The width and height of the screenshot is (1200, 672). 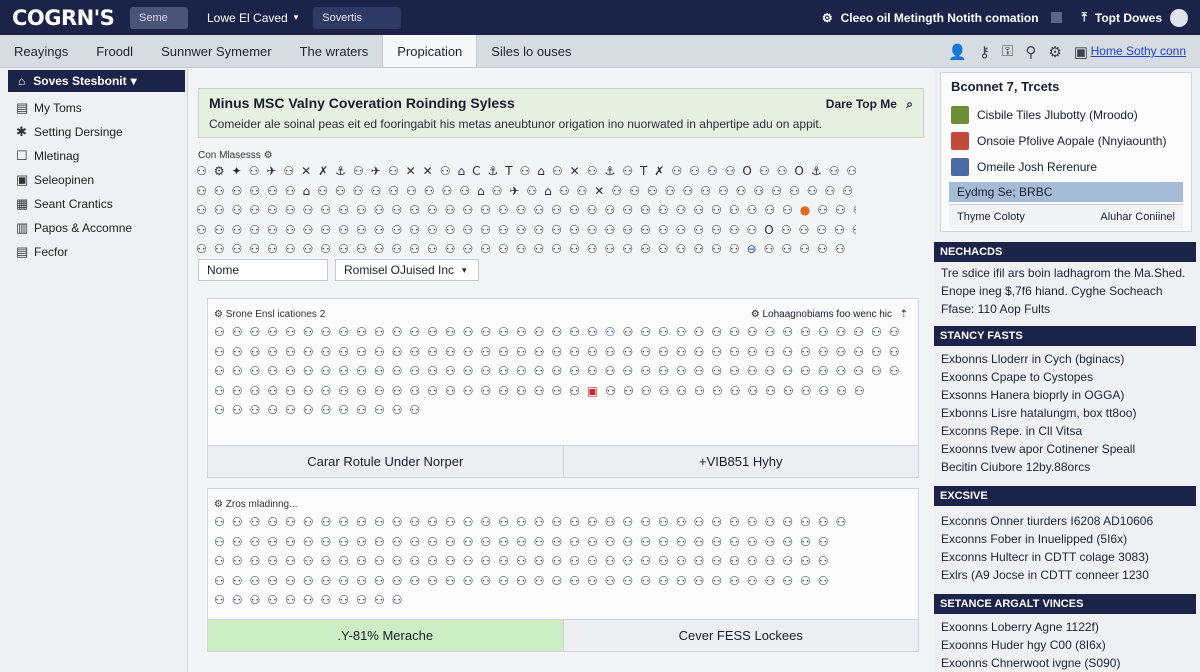 I want to click on location-label: Lowe El Caved, so click(x=247, y=17).